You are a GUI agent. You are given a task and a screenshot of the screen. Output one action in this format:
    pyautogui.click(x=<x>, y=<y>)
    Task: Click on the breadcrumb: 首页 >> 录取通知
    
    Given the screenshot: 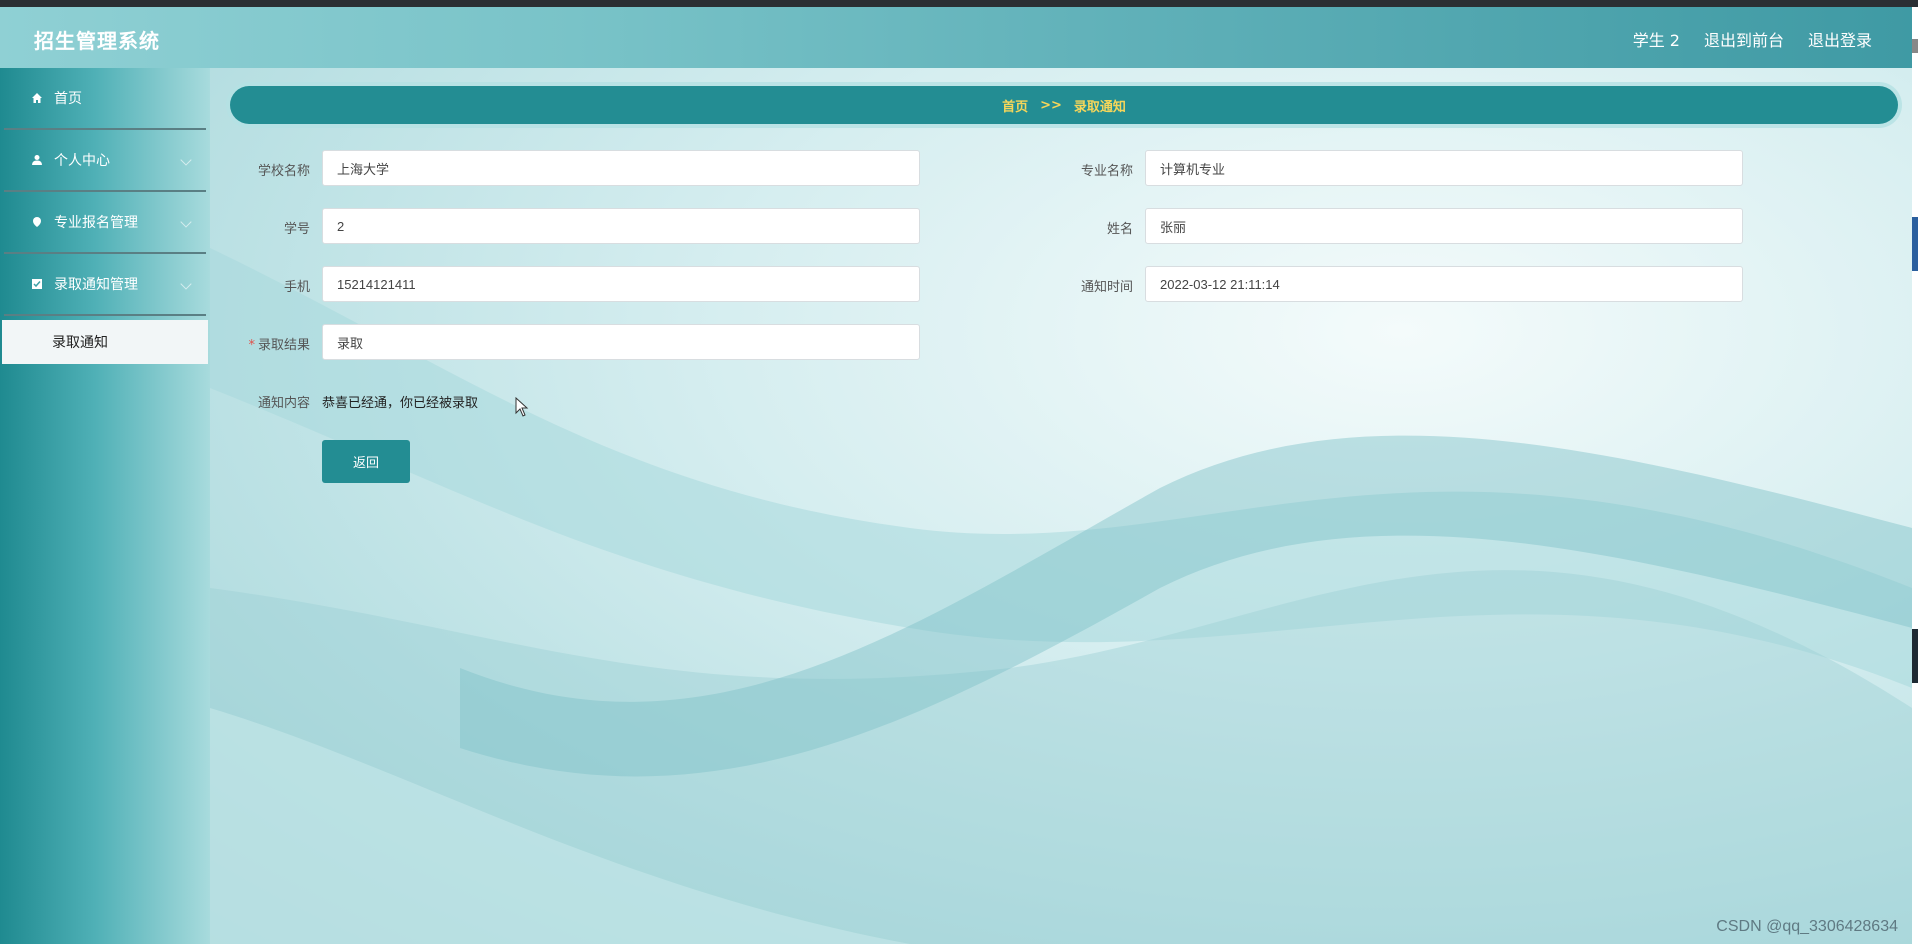 What is the action you would take?
    pyautogui.click(x=1064, y=105)
    